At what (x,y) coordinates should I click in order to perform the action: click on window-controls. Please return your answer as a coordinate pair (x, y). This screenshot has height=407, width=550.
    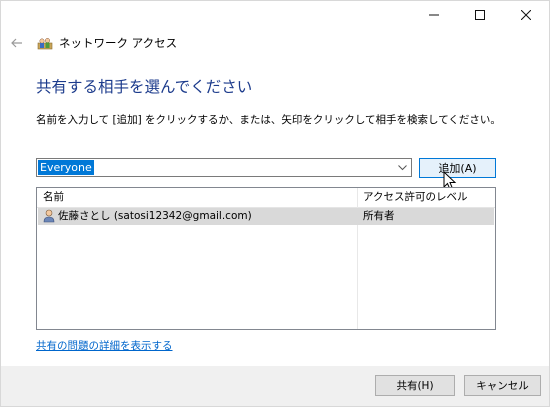
    Looking at the image, I should click on (480, 15).